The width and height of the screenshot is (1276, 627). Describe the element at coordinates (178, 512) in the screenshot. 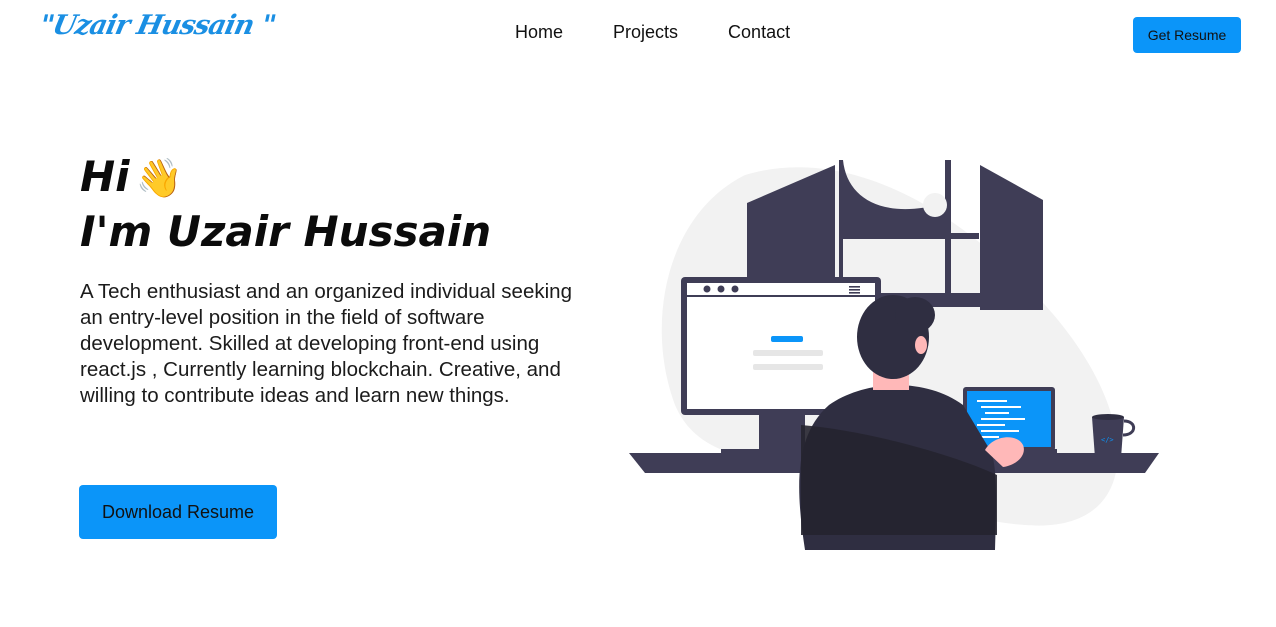

I see `download-resume-button: Download Resume` at that location.